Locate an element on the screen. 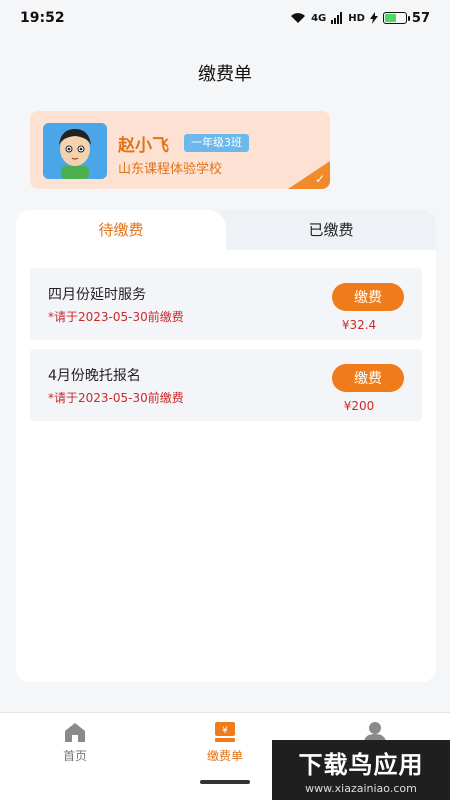 The image size is (450, 800). bill-icon-glyph: ¥ is located at coordinates (225, 731).